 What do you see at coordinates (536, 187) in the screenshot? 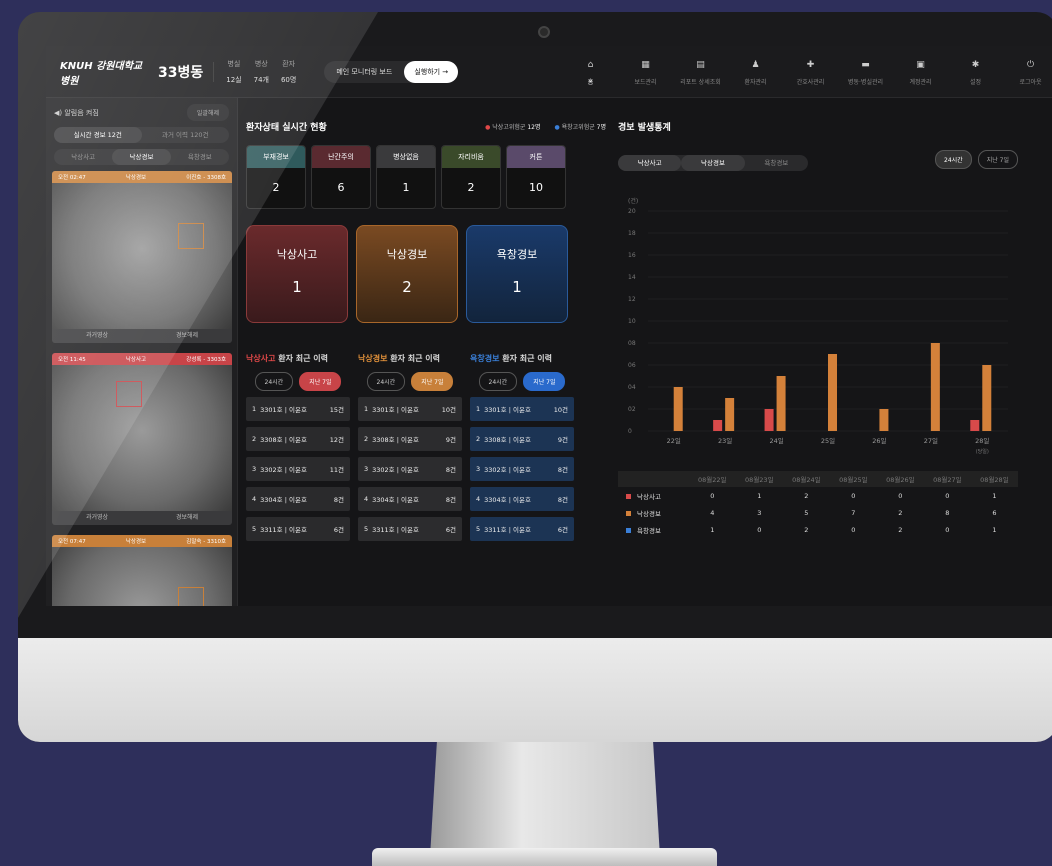
I see `status-count: 10` at bounding box center [536, 187].